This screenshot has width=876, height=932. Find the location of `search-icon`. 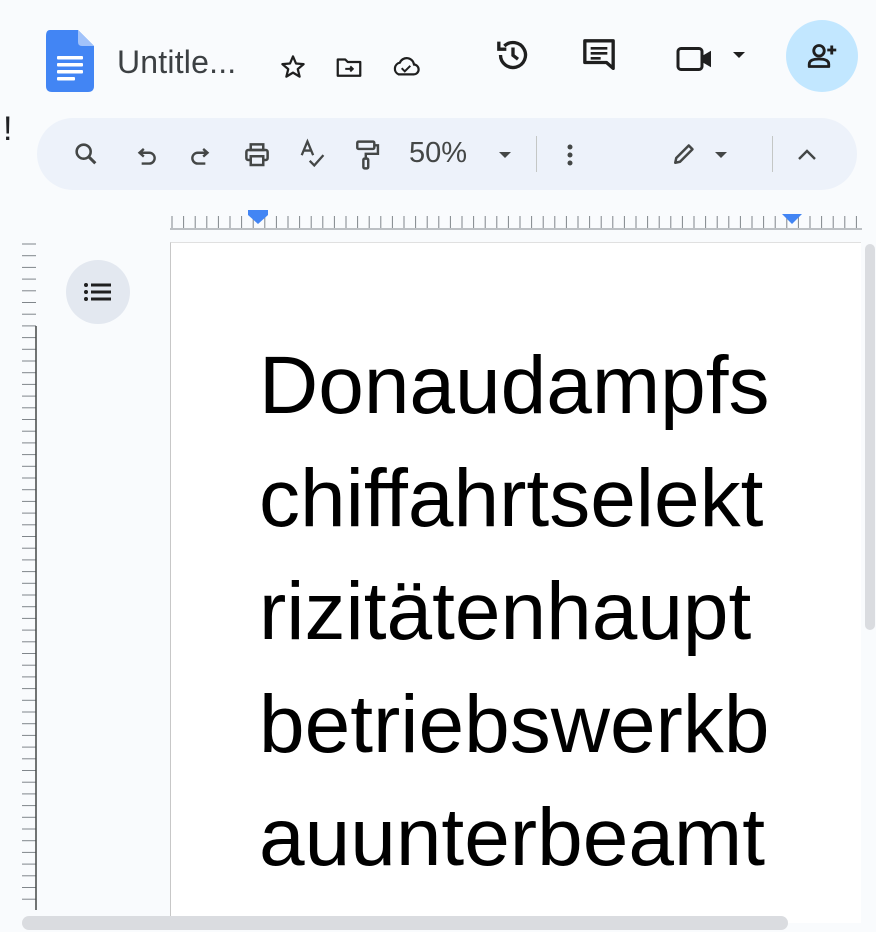

search-icon is located at coordinates (86, 154).